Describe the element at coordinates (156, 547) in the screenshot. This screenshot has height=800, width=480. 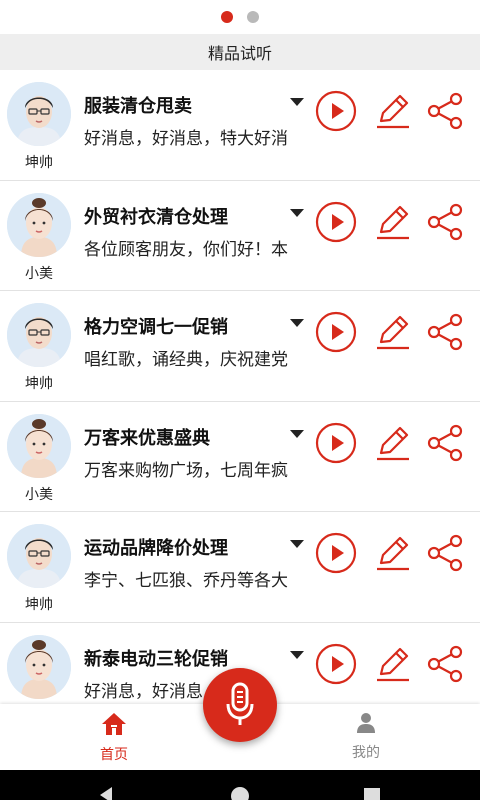
I see `item-title: 运动品牌降价处理` at that location.